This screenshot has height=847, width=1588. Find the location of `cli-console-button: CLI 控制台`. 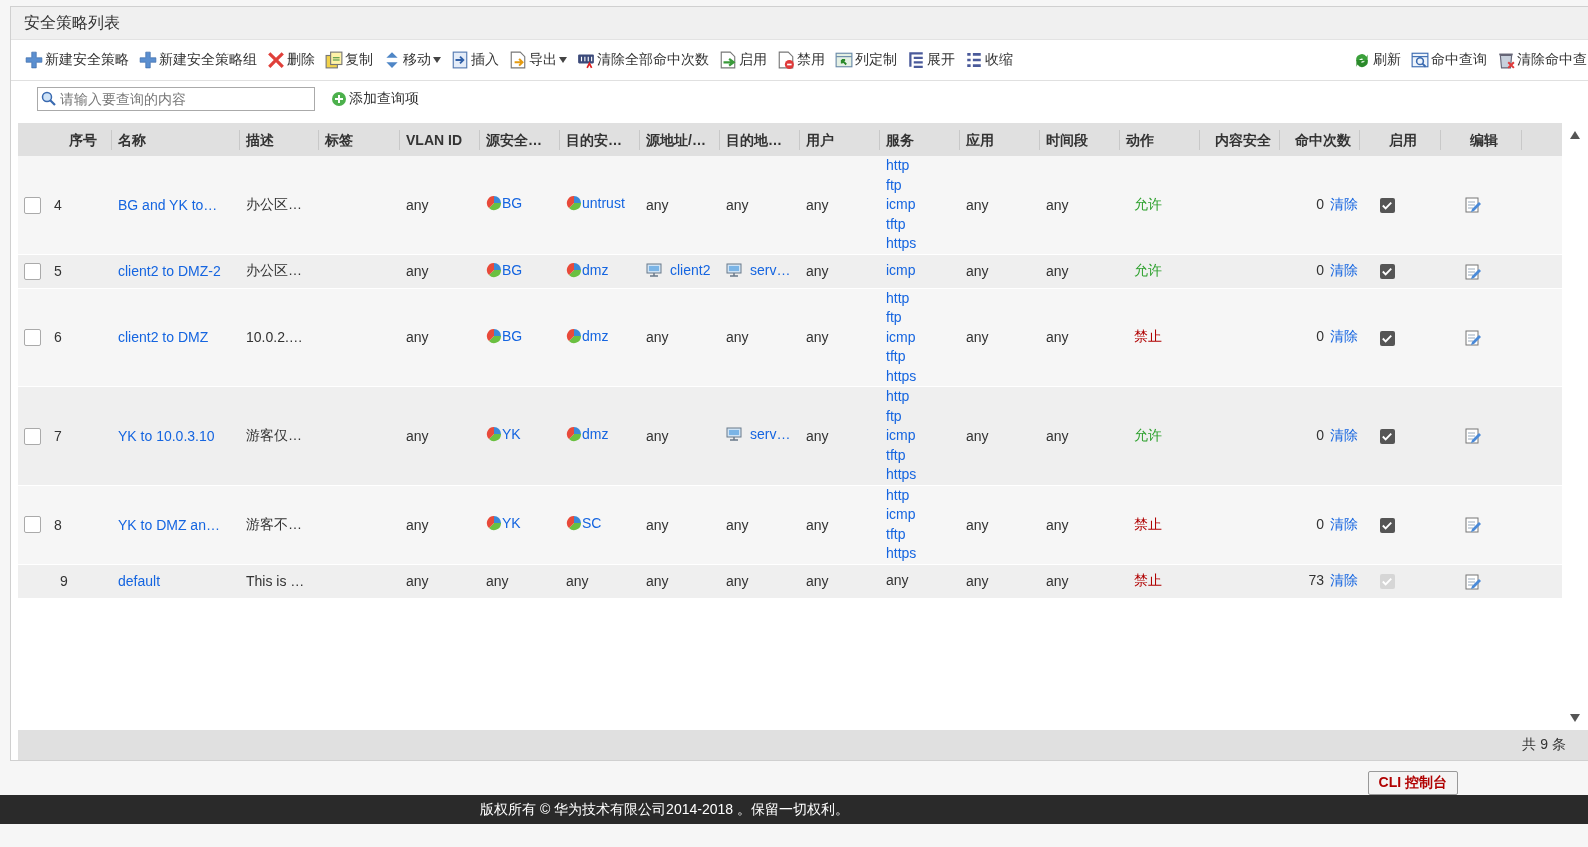

cli-console-button: CLI 控制台 is located at coordinates (1412, 783).